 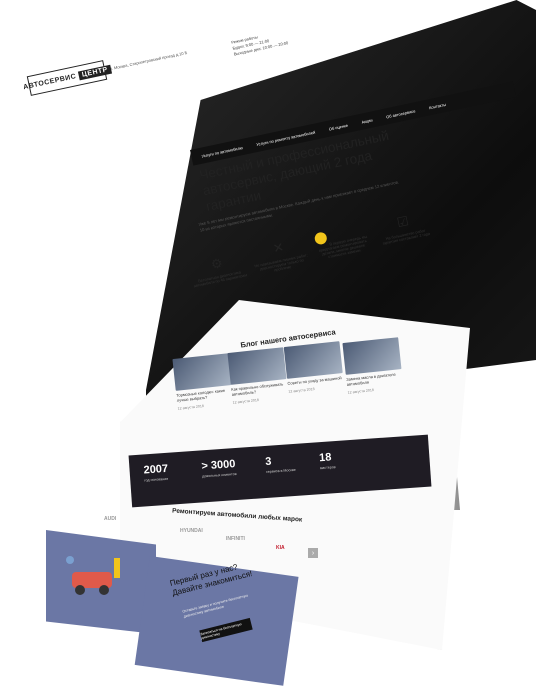 I want to click on brand-logo: HYUNDAI, so click(x=191, y=531).